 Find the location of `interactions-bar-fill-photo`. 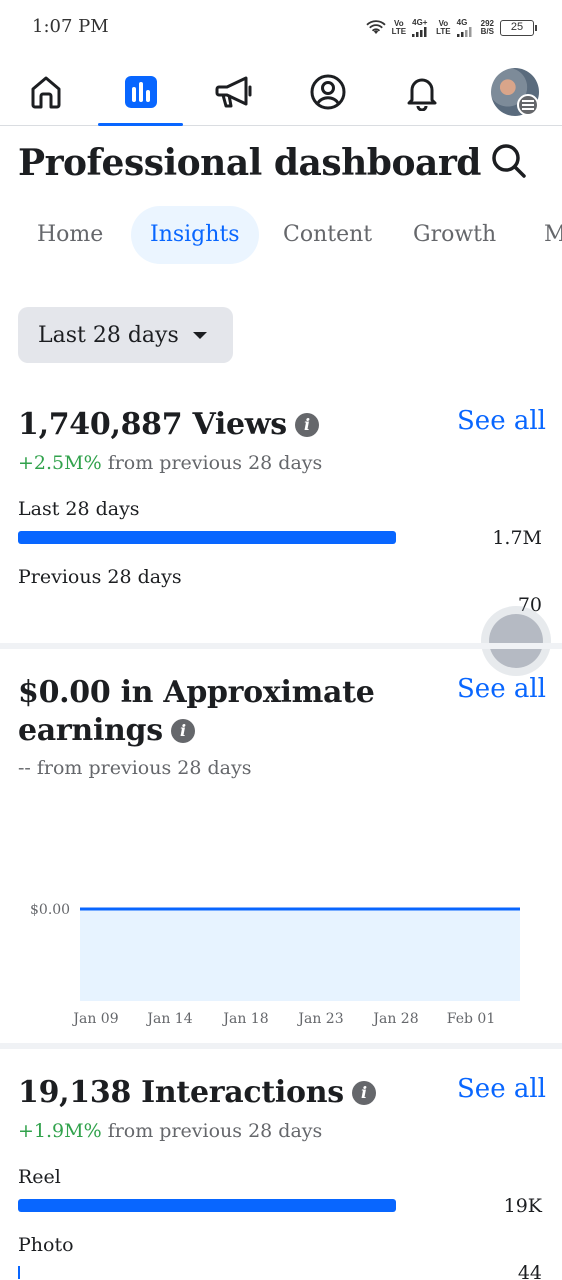

interactions-bar-fill-photo is located at coordinates (19, 1272).